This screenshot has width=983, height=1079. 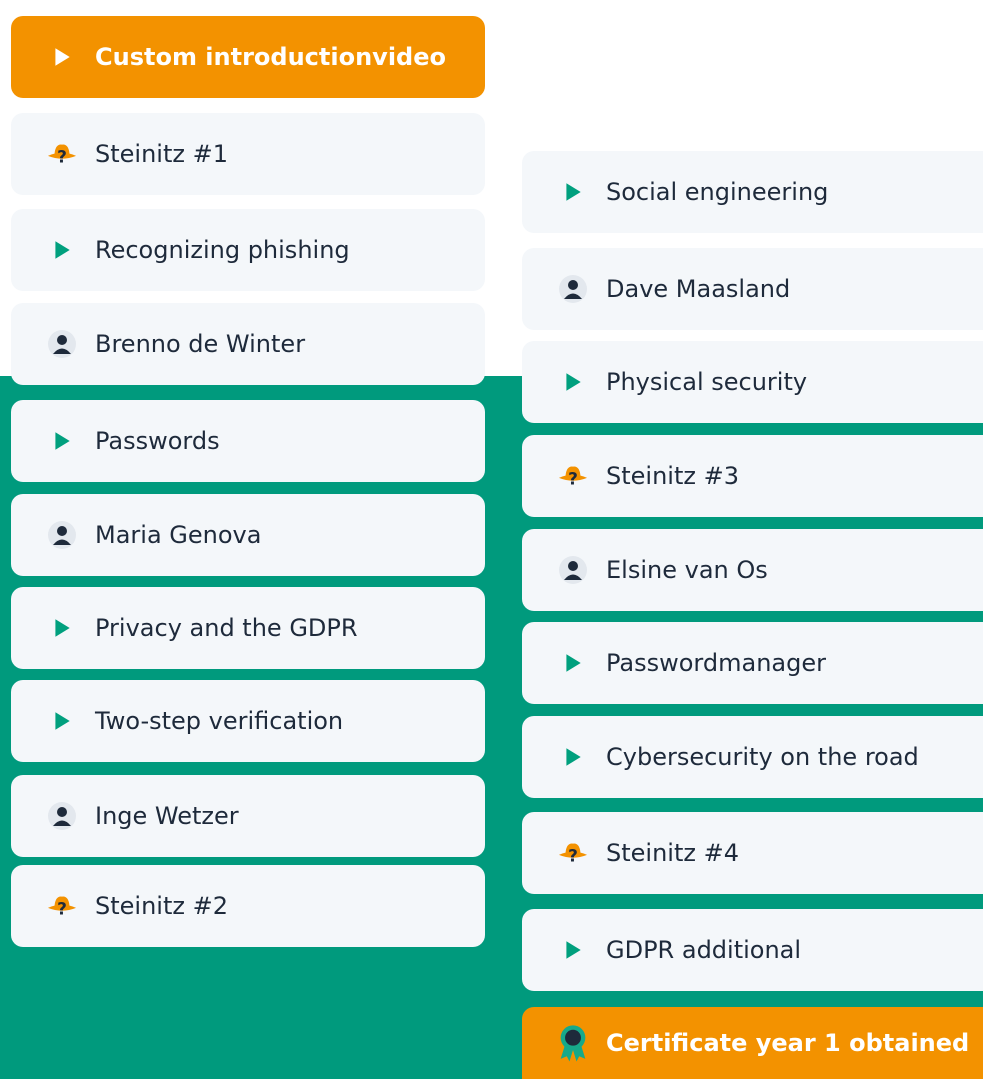 I want to click on lesson-label: Dave Maasland, so click(x=698, y=289).